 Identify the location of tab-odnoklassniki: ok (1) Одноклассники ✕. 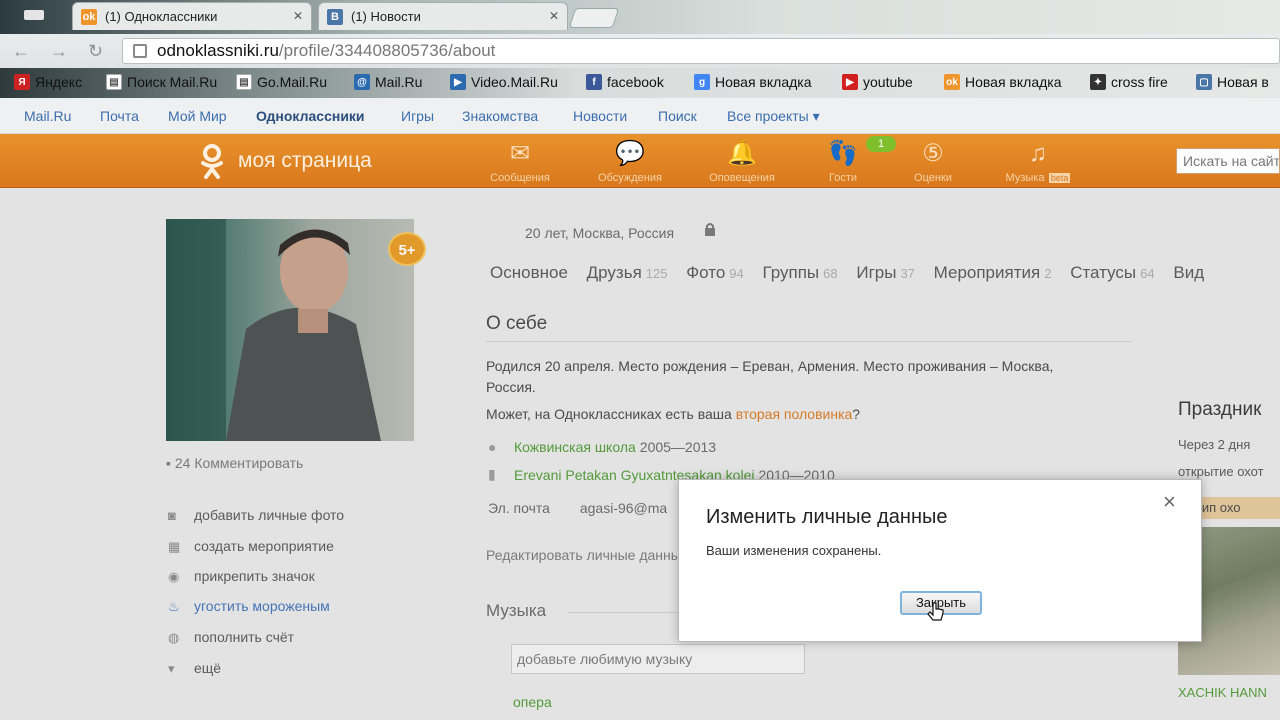
(192, 16).